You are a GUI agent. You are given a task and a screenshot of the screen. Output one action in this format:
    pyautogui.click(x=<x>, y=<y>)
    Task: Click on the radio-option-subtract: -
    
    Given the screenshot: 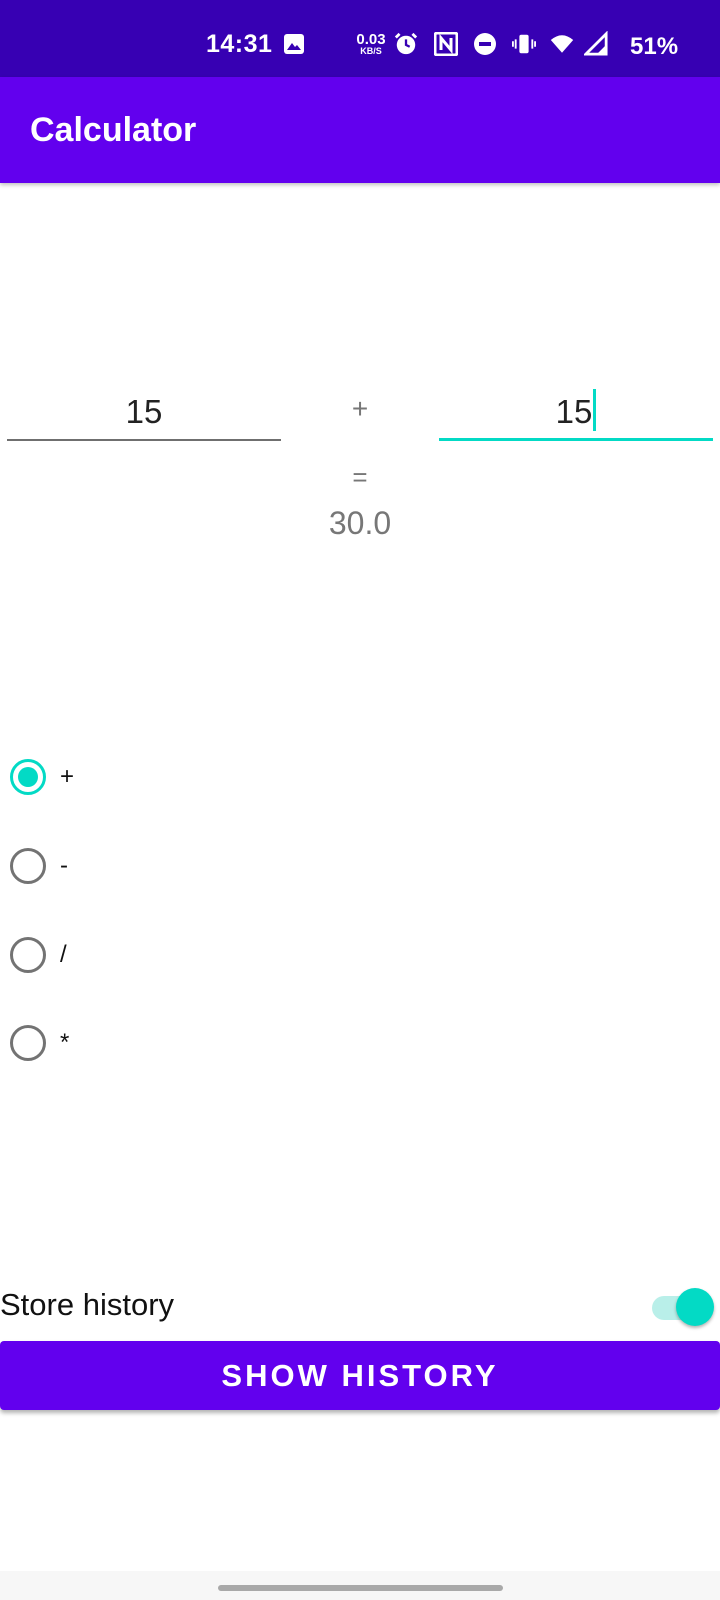 What is the action you would take?
    pyautogui.click(x=110, y=866)
    